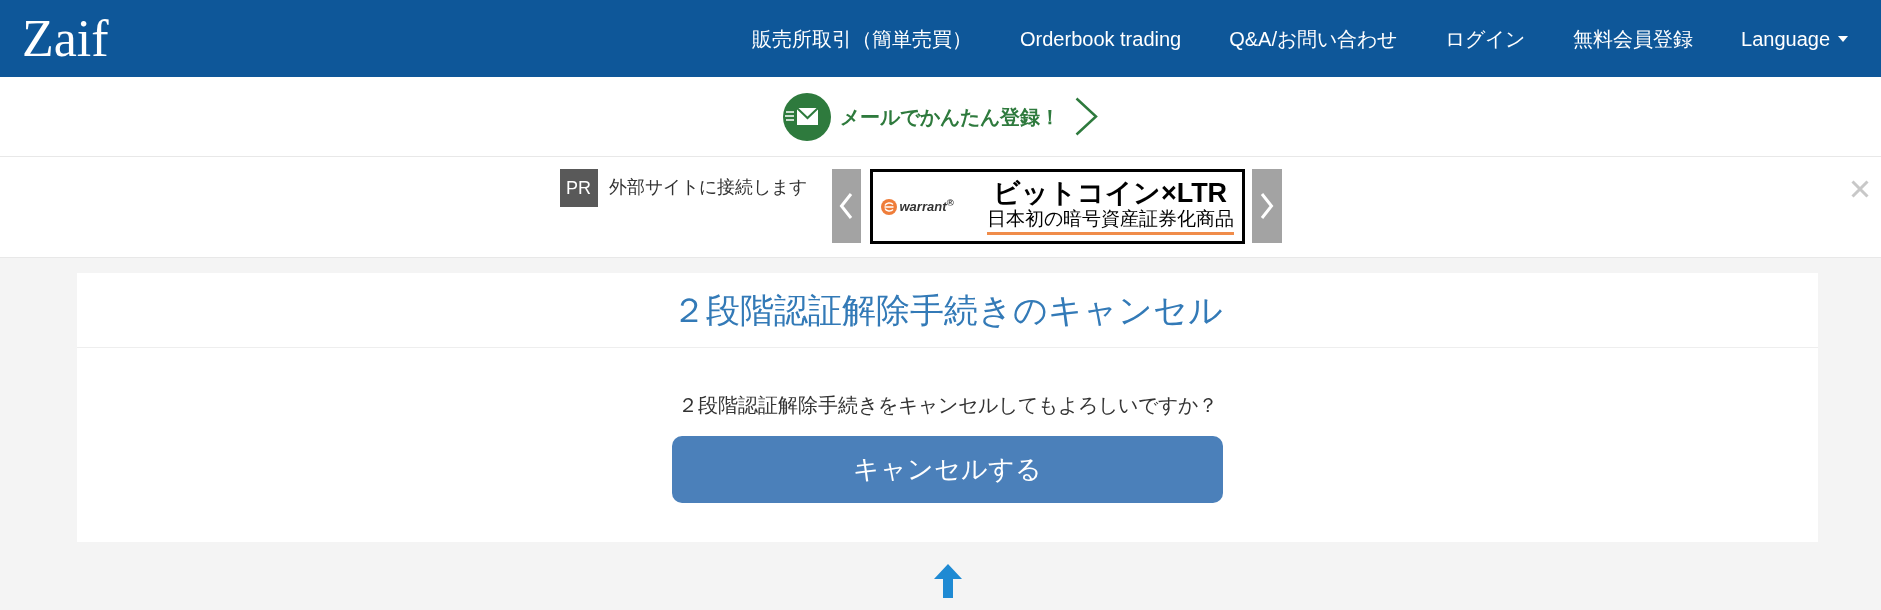 This screenshot has height=610, width=1881. I want to click on language-dropdown: Language, so click(1794, 38).